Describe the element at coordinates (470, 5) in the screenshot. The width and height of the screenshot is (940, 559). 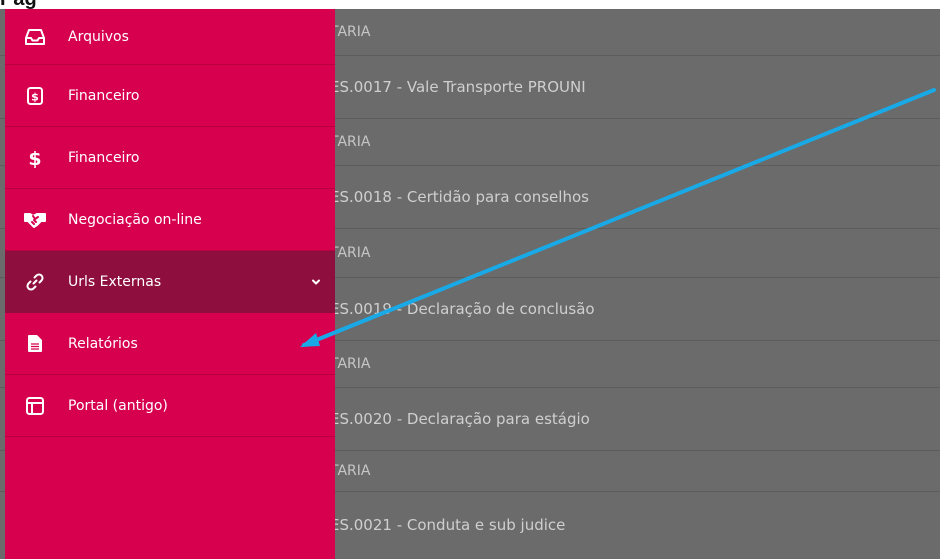
I see `top-header-strip: Pág` at that location.